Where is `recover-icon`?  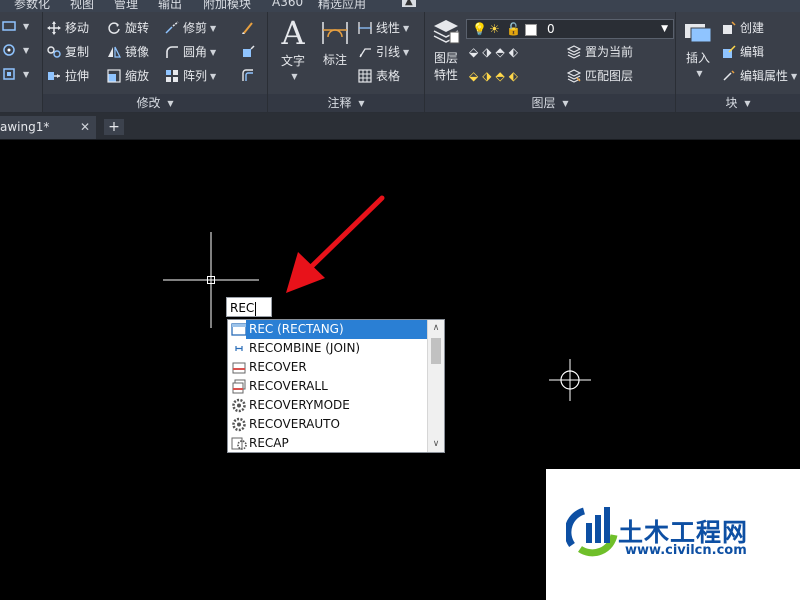
recover-icon is located at coordinates (239, 368).